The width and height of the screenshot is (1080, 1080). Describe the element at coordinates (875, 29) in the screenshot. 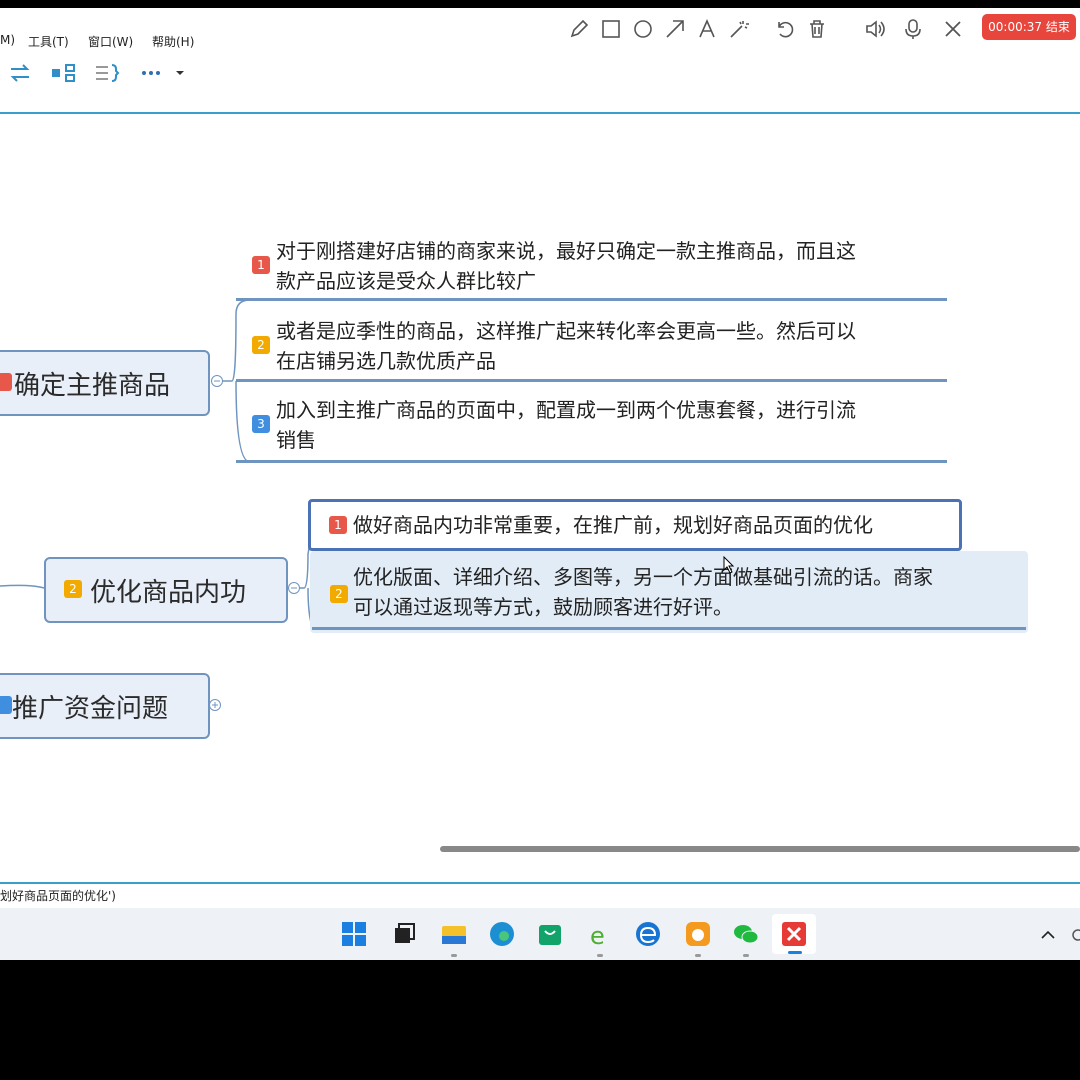

I see `speaker-icon` at that location.